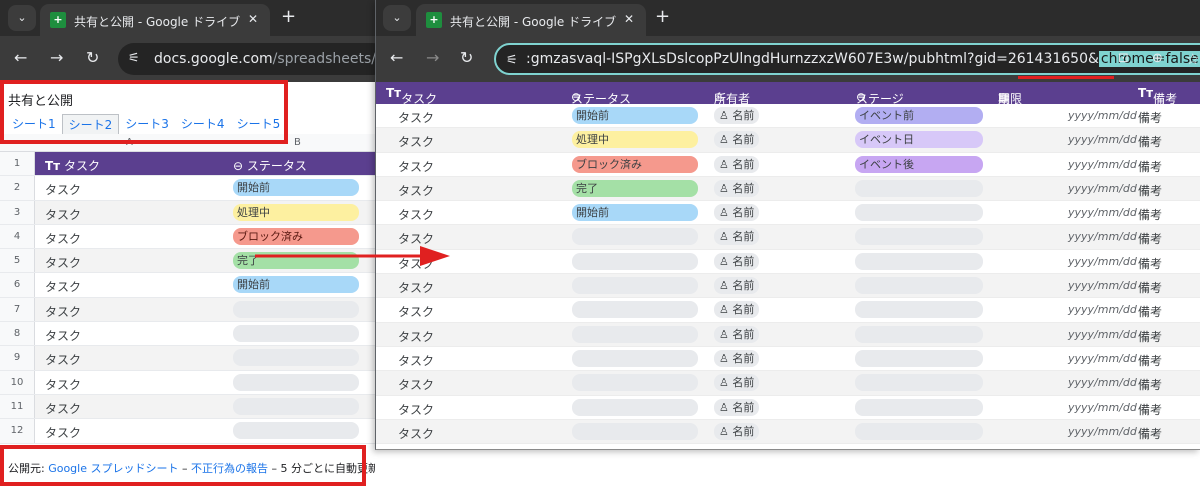 This screenshot has height=486, width=1200. What do you see at coordinates (919, 115) in the screenshot?
I see `stage-chip: イベント前` at bounding box center [919, 115].